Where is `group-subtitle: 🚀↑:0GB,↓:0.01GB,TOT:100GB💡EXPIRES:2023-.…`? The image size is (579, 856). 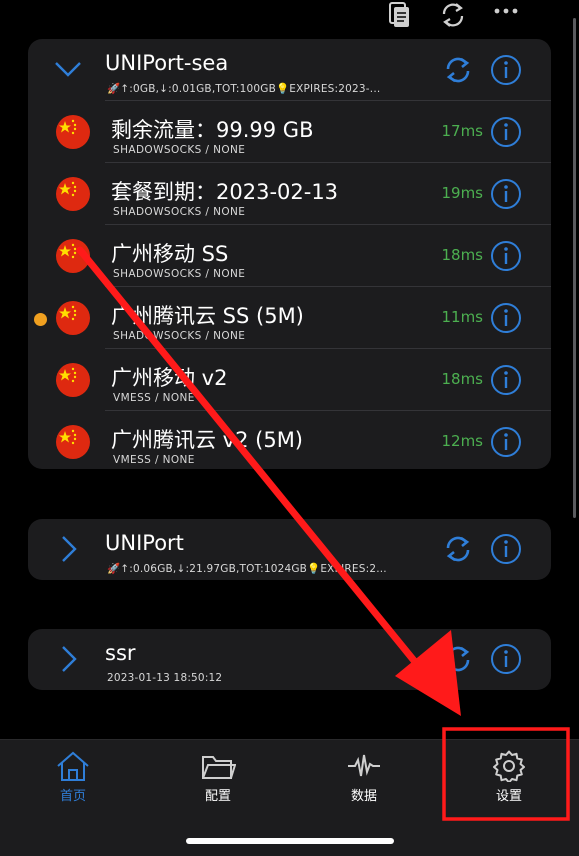 group-subtitle: 🚀↑:0GB,↓:0.01GB,TOT:100GB💡EXPIRES:2023-.… is located at coordinates (244, 89).